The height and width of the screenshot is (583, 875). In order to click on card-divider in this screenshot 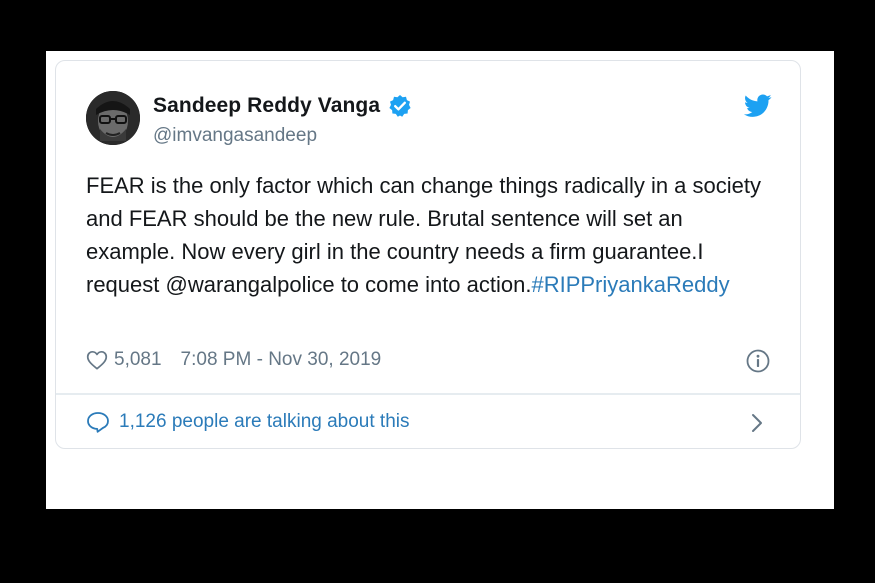, I will do `click(428, 394)`.